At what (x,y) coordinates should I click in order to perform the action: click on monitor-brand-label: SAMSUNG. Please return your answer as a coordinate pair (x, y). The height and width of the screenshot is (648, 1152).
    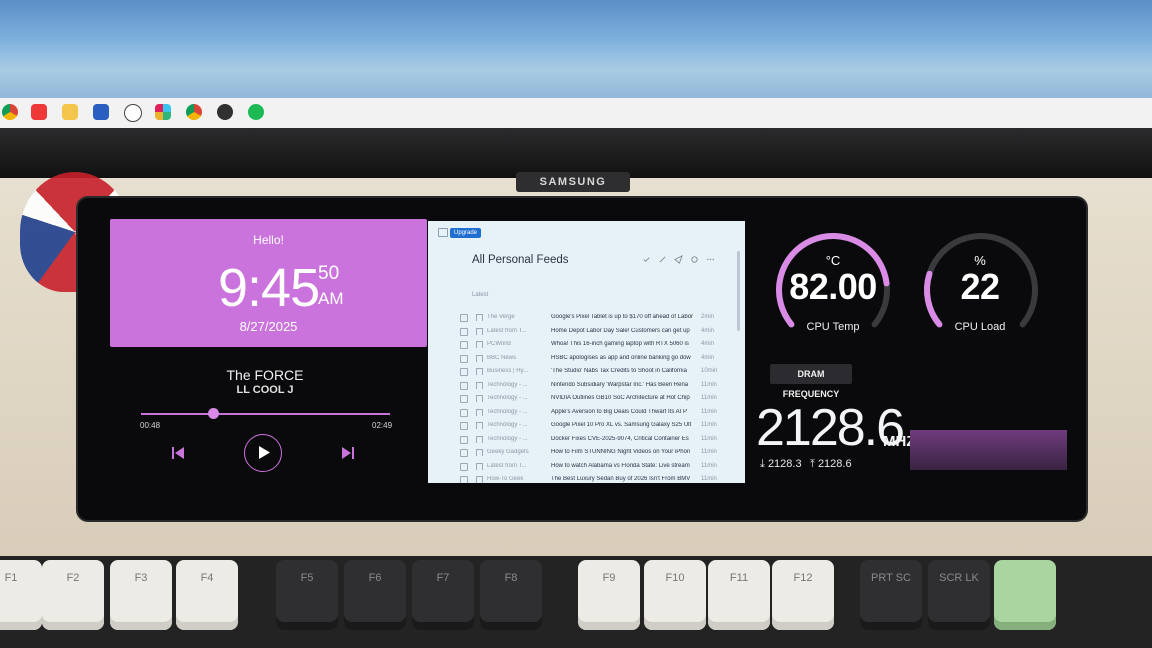
    Looking at the image, I should click on (573, 182).